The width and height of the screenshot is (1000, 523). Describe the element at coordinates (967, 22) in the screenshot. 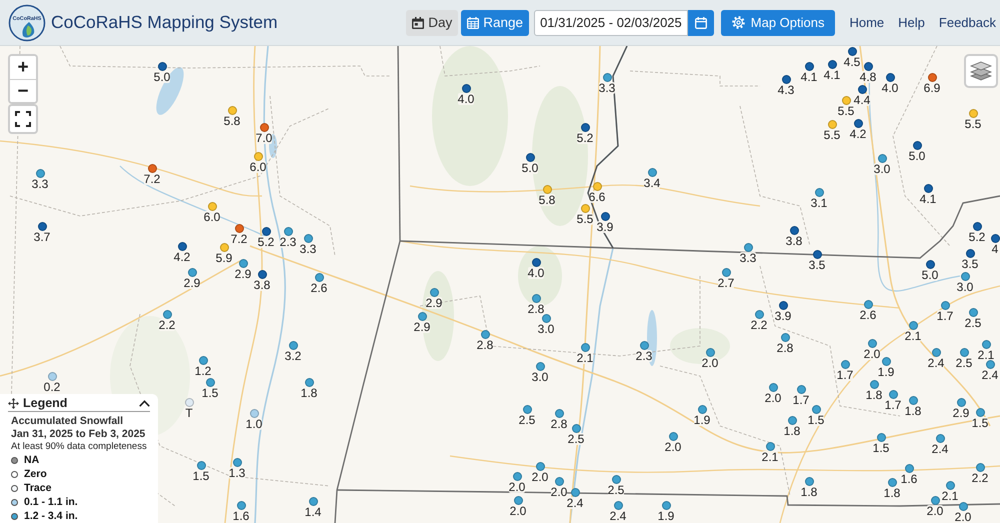

I see `nav-link: Feedback` at that location.